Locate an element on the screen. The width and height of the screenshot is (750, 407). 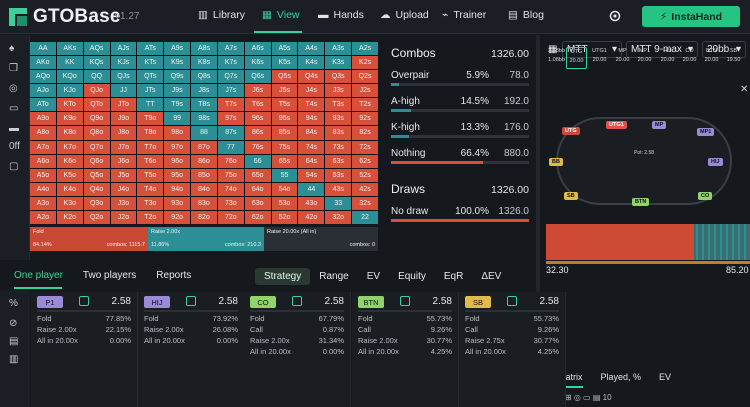
gear-icon is located at coordinates (615, 16).